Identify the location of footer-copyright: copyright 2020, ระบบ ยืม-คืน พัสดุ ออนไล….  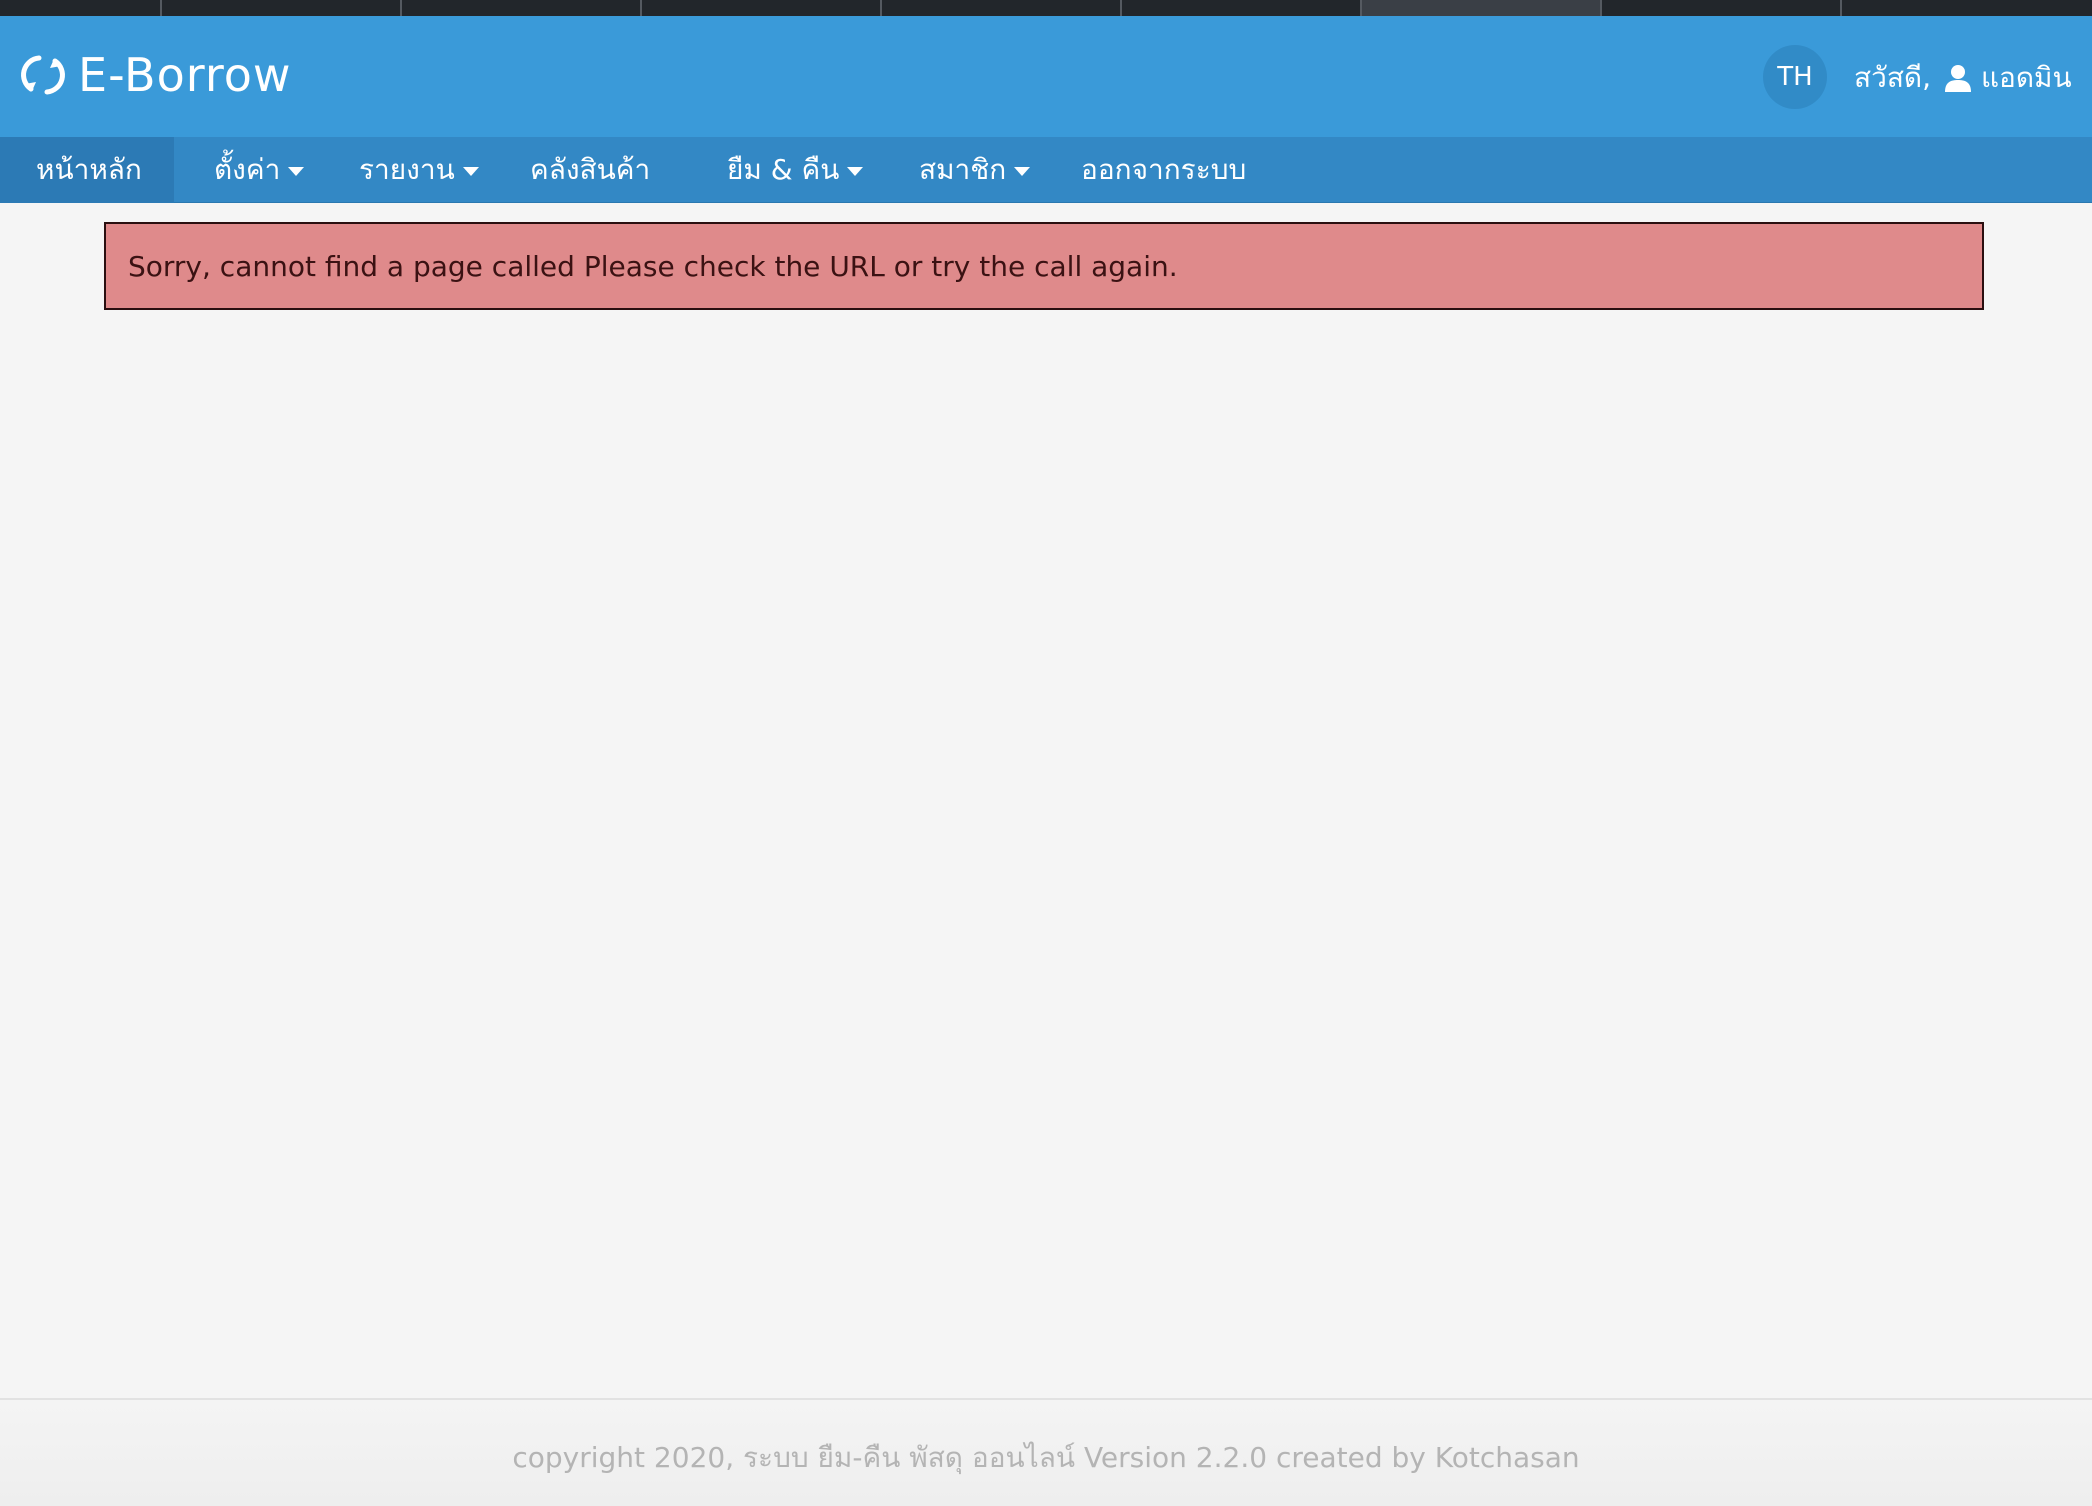
(1046, 1457).